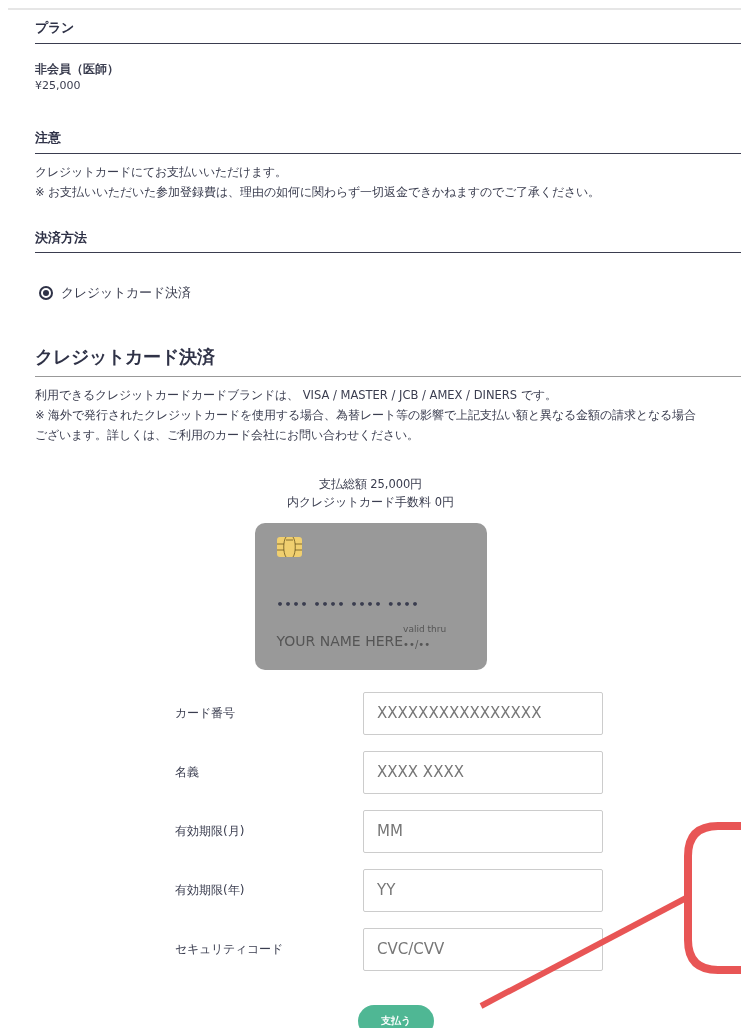 This screenshot has height=1028, width=741. Describe the element at coordinates (205, 713) in the screenshot. I see `field-label: カード番号` at that location.